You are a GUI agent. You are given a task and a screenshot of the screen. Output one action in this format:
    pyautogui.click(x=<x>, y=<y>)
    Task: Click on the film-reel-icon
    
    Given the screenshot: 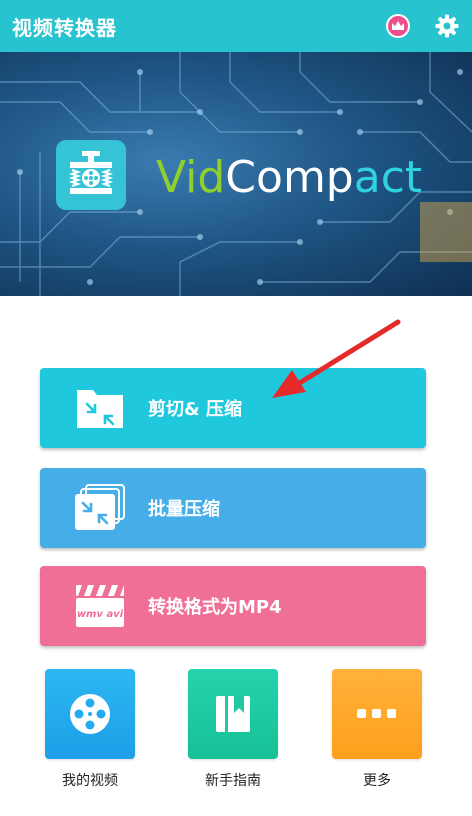 What is the action you would take?
    pyautogui.click(x=90, y=714)
    